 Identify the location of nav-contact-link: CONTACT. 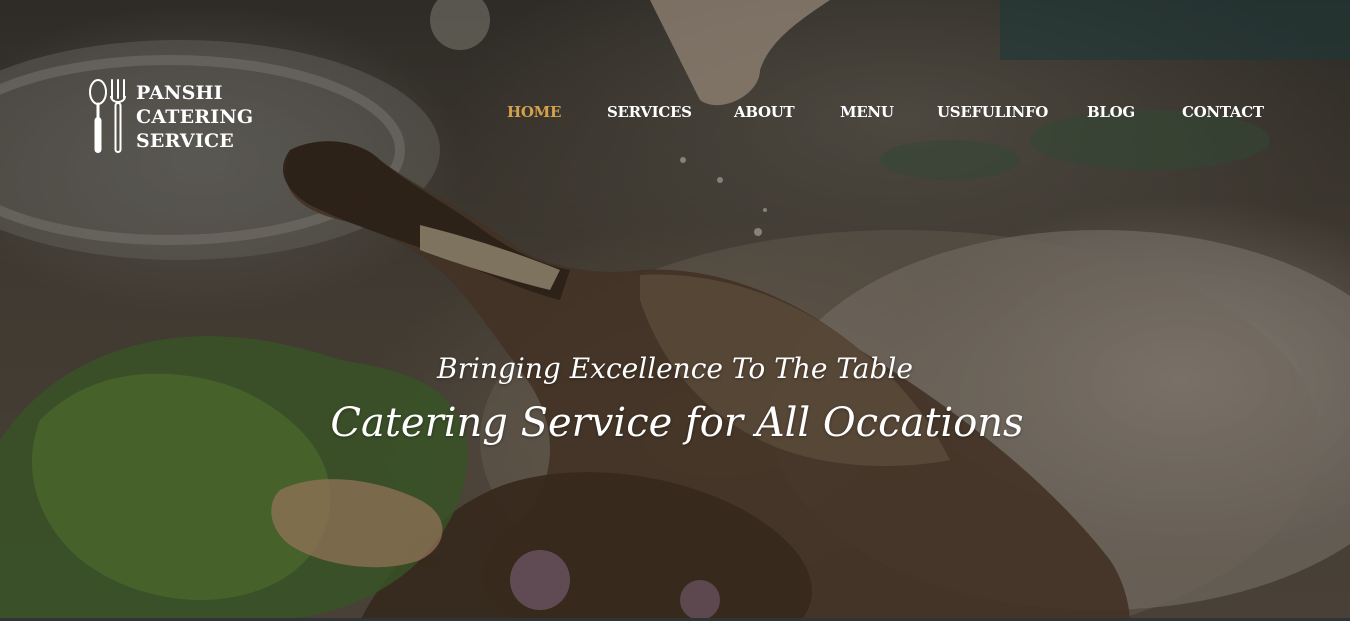
(1223, 112).